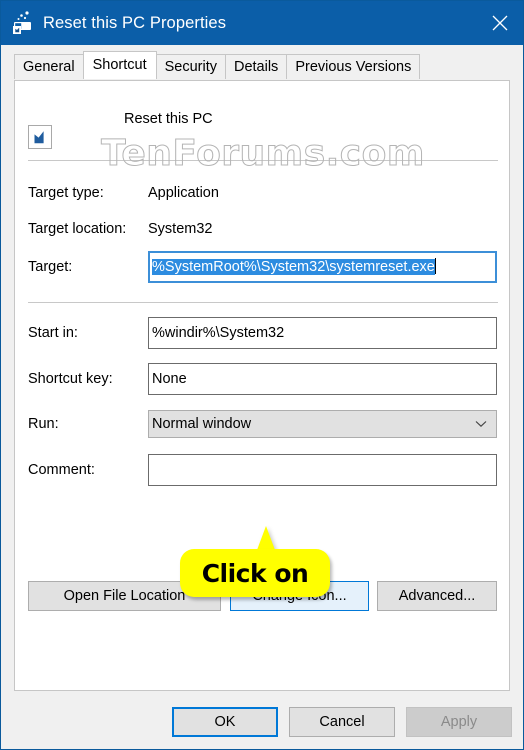 The width and height of the screenshot is (524, 750). I want to click on ok-button: OK, so click(225, 722).